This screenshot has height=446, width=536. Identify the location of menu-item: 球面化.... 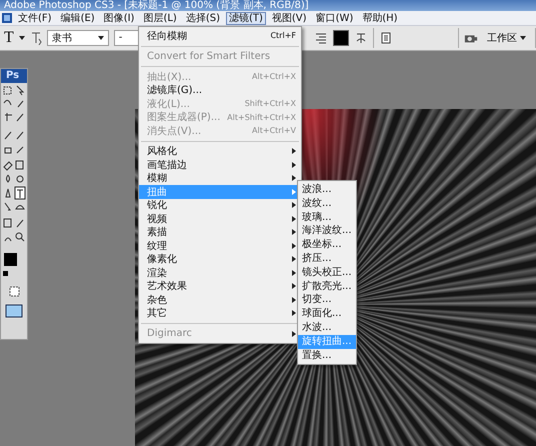
(327, 314).